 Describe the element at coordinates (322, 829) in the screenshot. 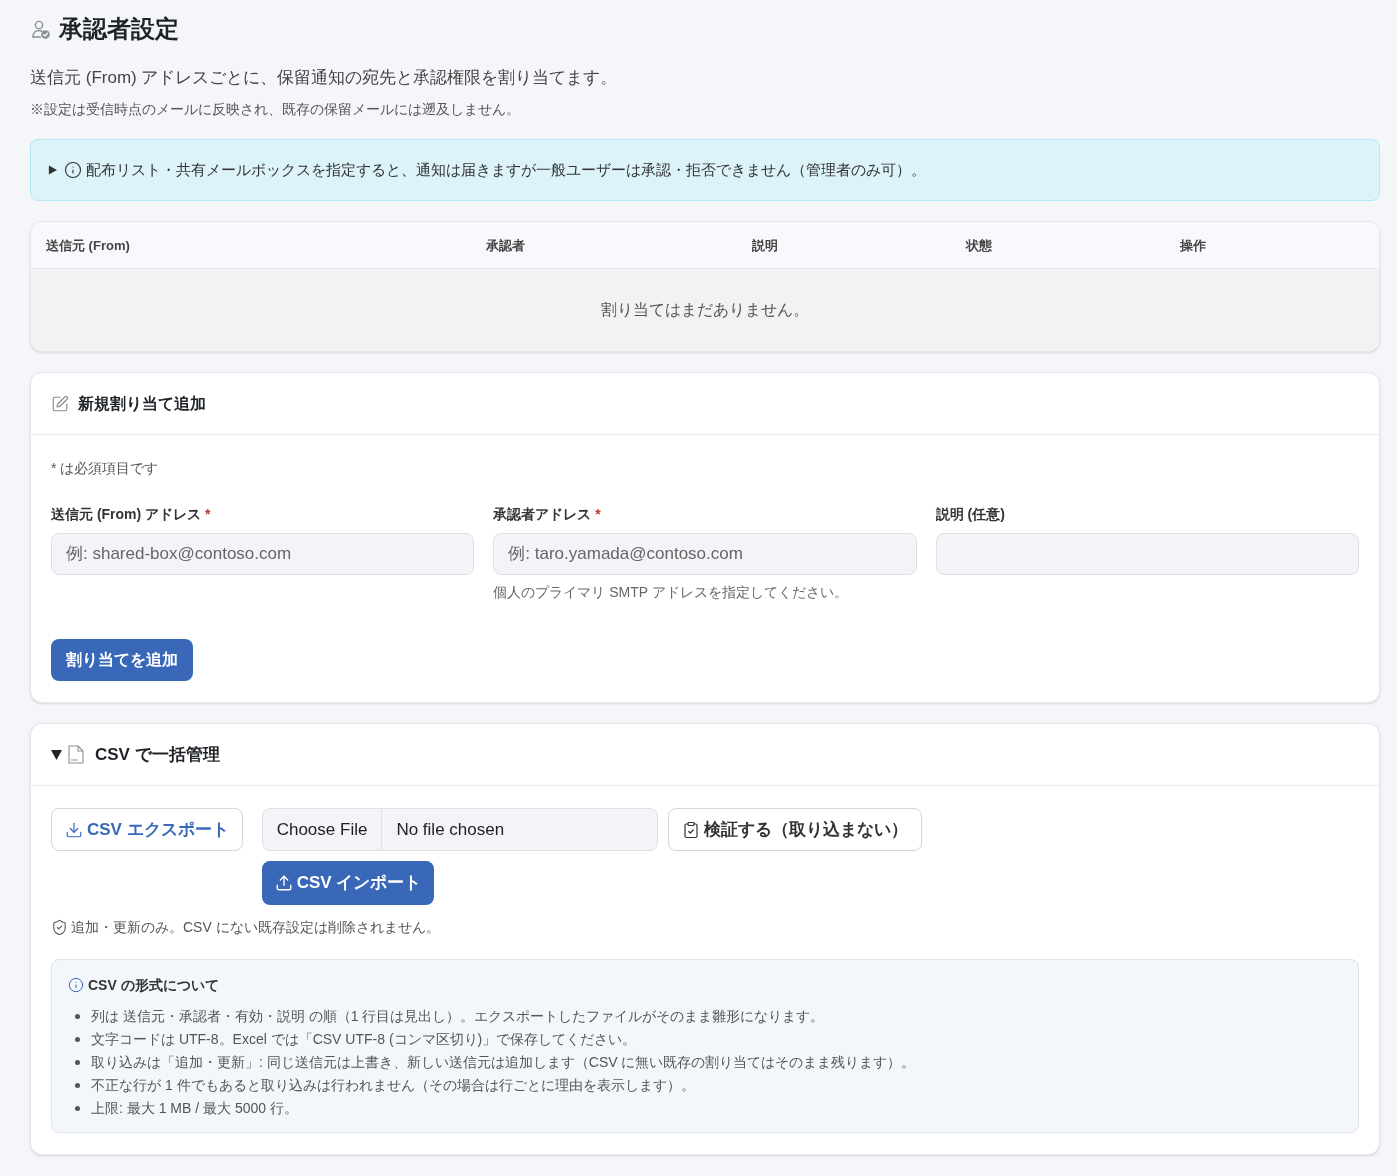

I see `choose-file-button: Choose File` at that location.